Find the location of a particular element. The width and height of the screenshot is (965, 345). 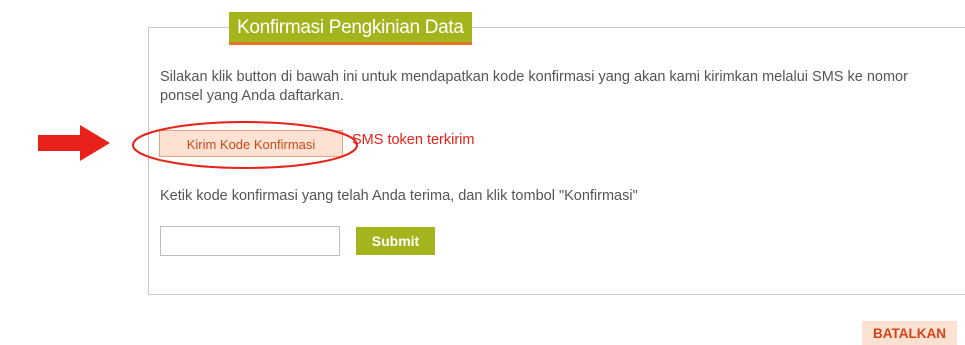

submit-button: Submit is located at coordinates (395, 241).